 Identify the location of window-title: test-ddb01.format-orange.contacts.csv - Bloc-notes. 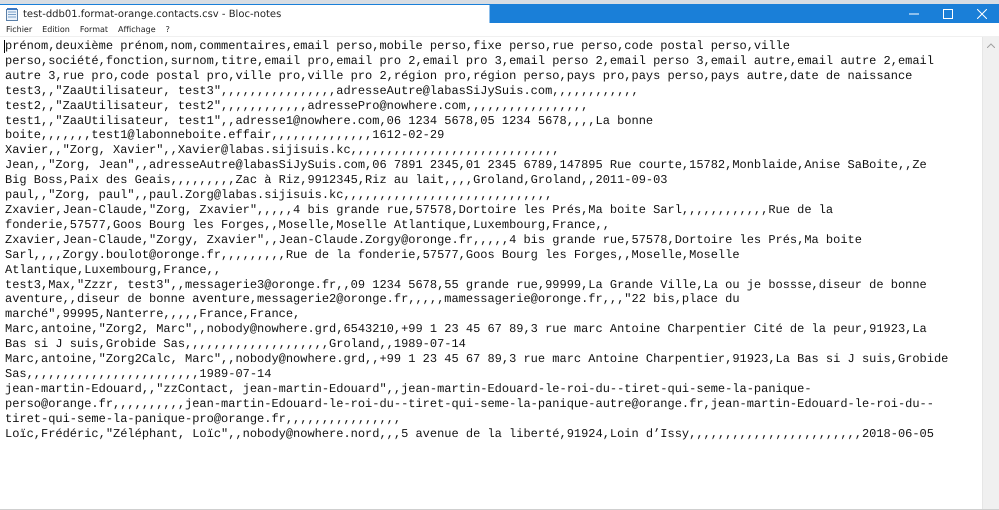
(152, 14).